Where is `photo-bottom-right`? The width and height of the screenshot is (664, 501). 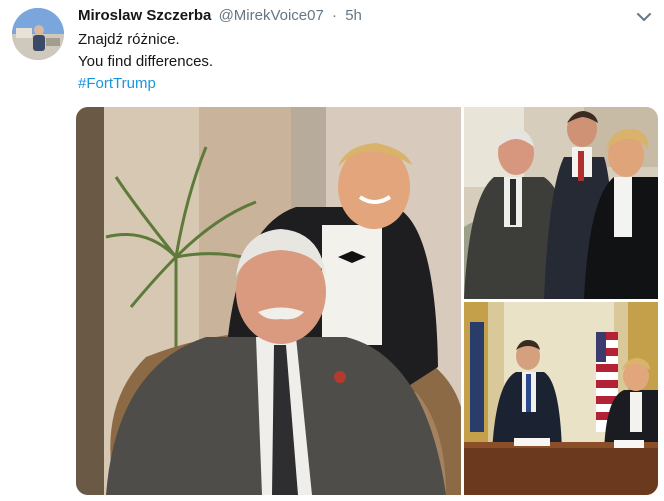 photo-bottom-right is located at coordinates (561, 398).